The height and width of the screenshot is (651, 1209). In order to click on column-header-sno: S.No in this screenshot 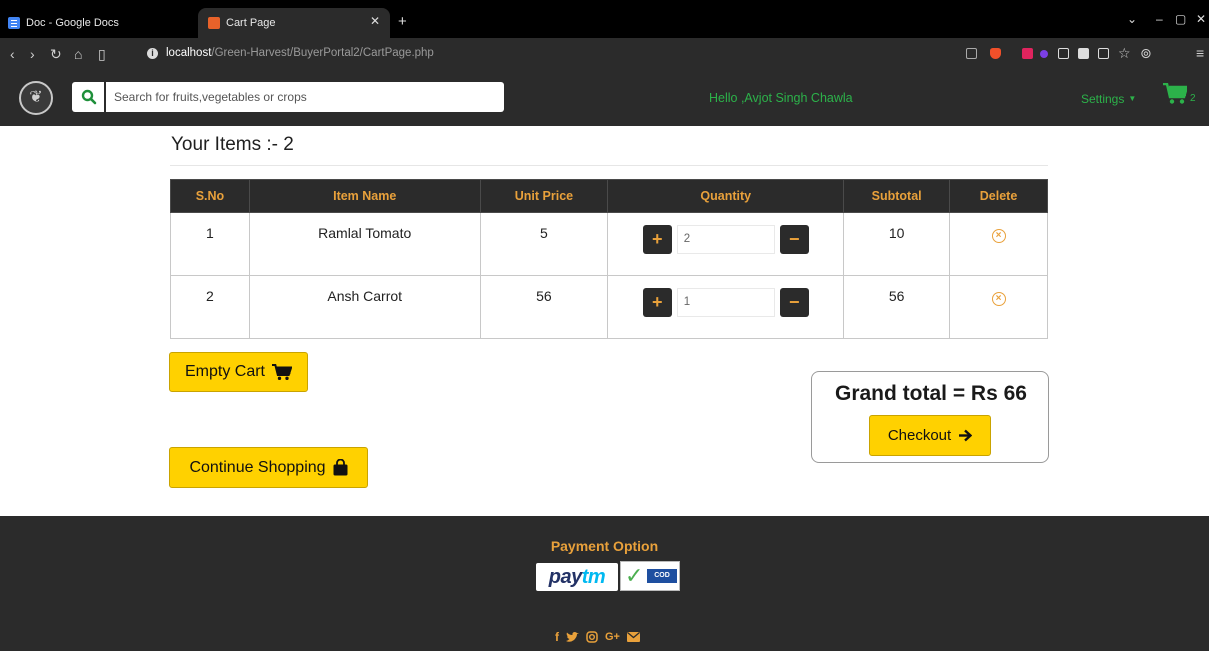, I will do `click(210, 196)`.